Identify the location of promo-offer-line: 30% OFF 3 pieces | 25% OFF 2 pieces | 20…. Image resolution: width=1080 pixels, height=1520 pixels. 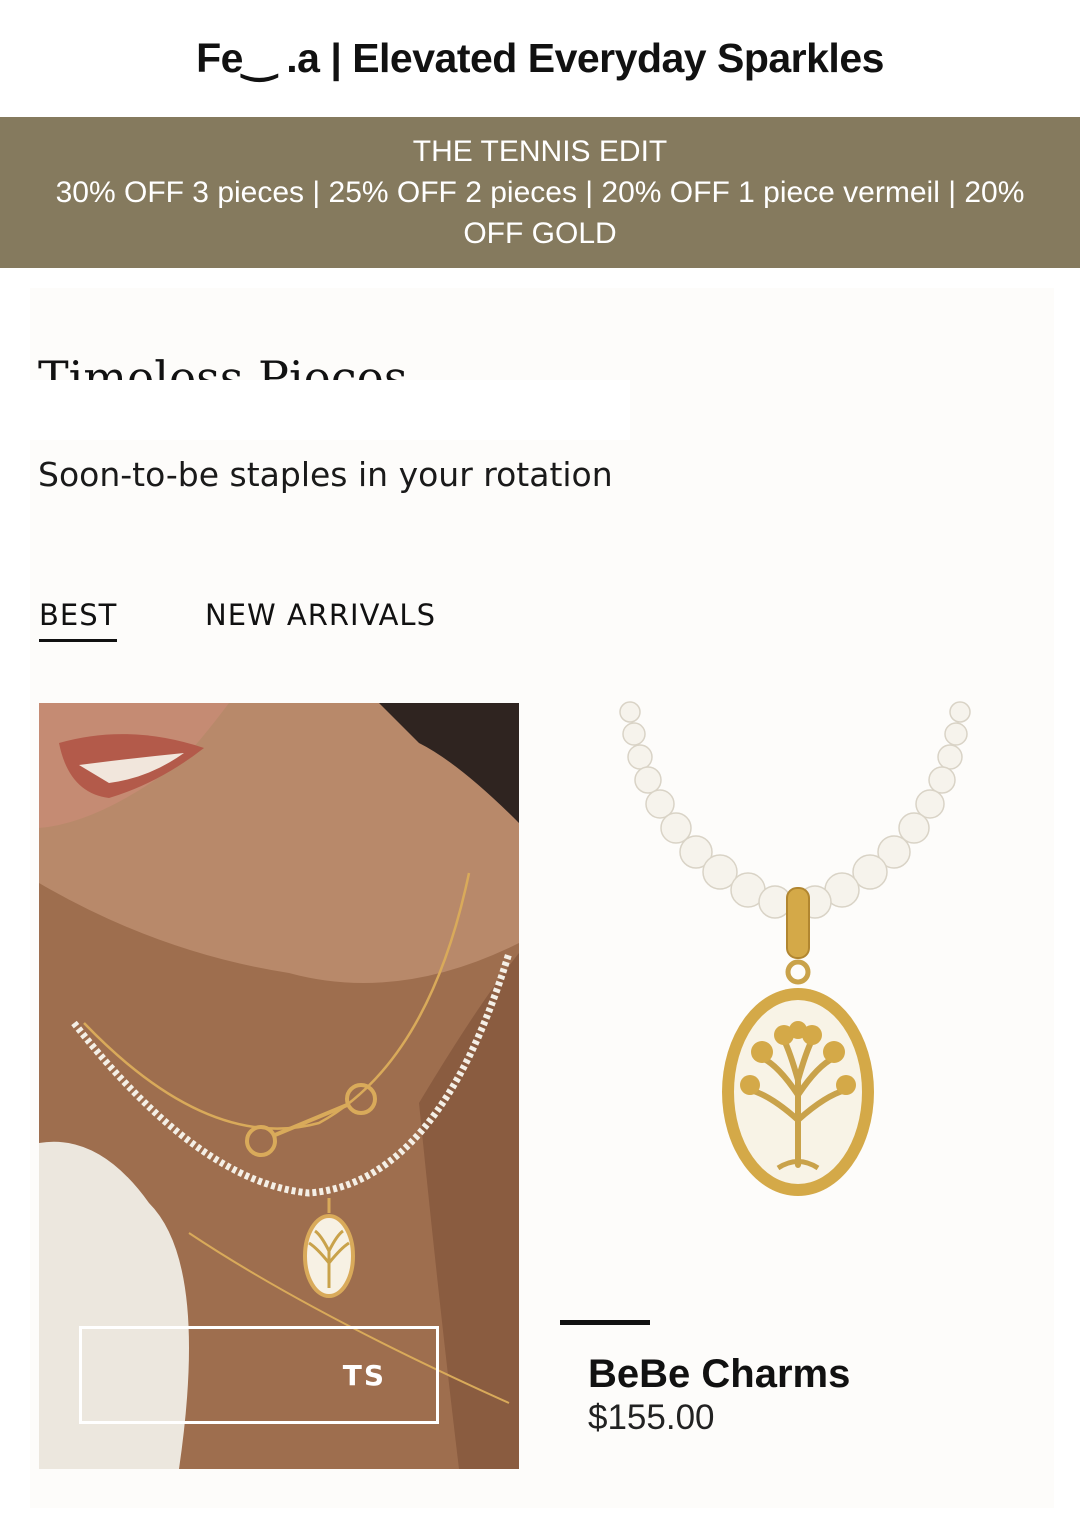
(540, 192).